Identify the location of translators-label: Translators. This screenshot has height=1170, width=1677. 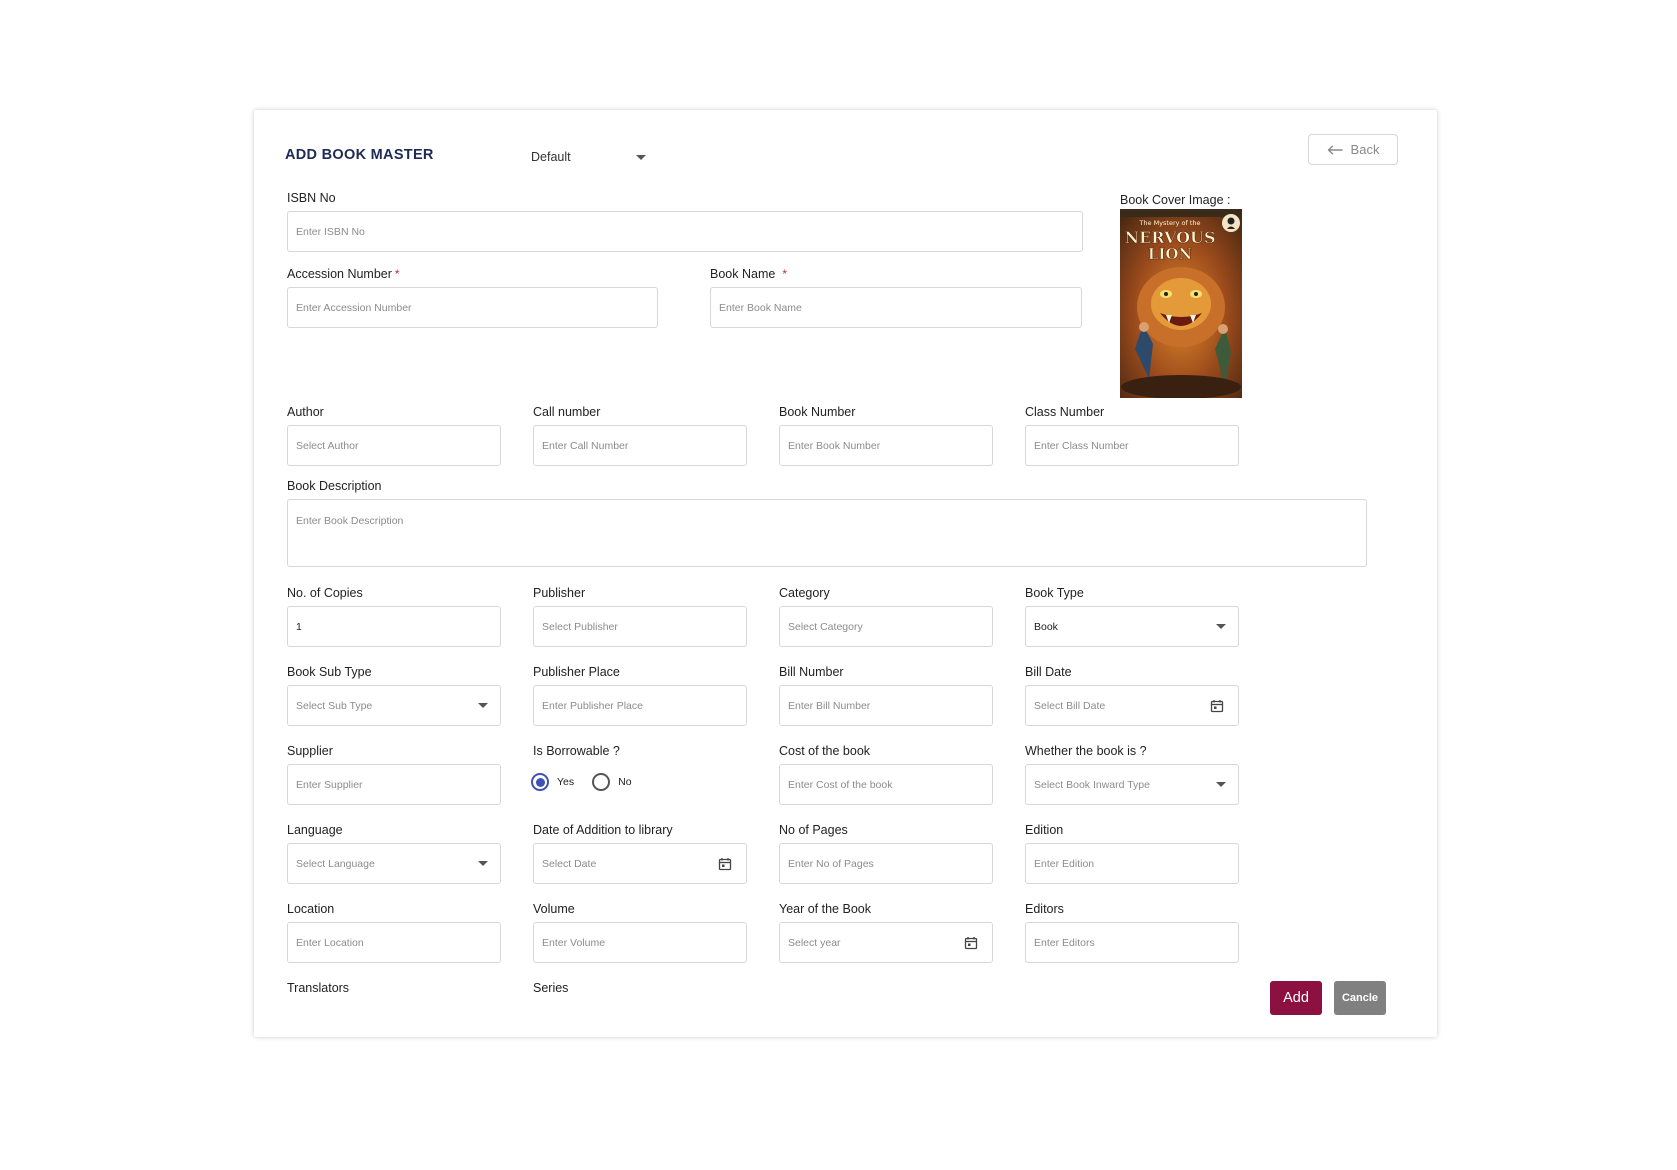
(318, 988).